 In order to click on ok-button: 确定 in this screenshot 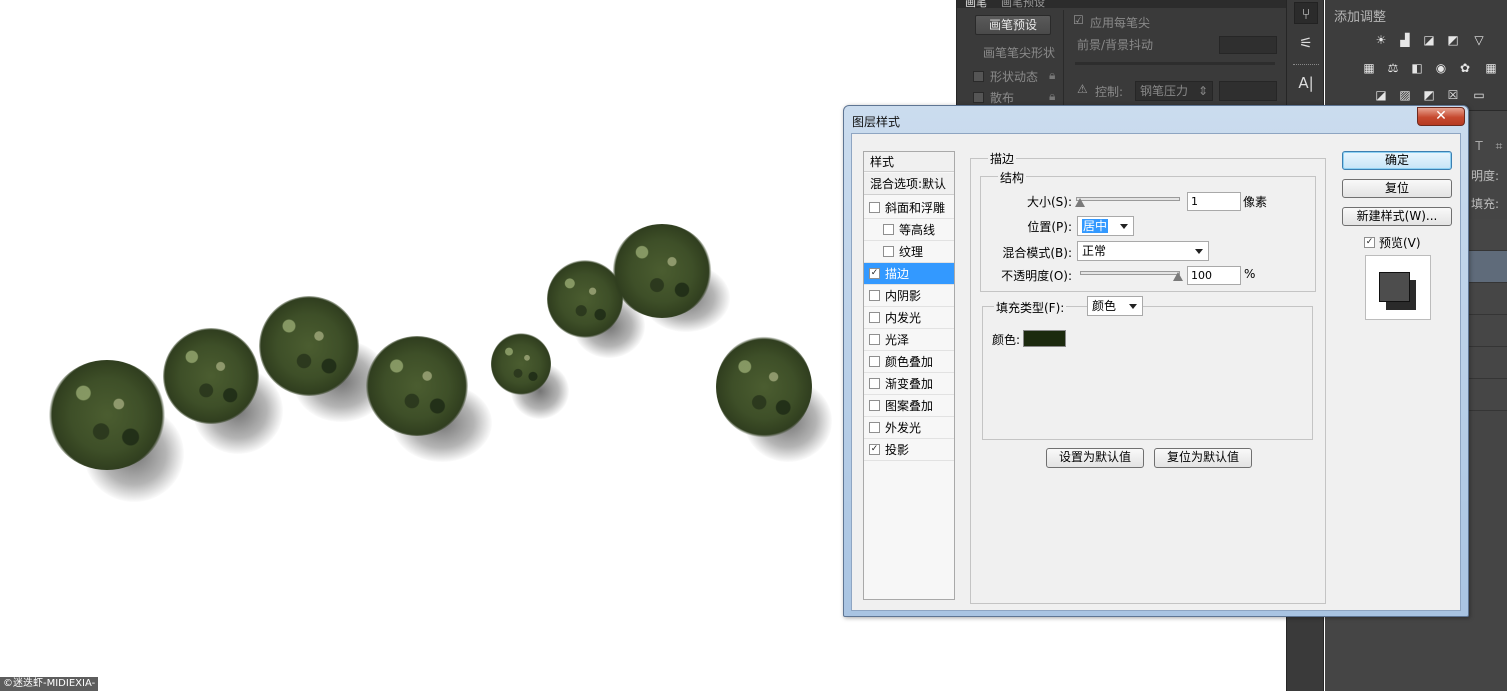, I will do `click(1397, 160)`.